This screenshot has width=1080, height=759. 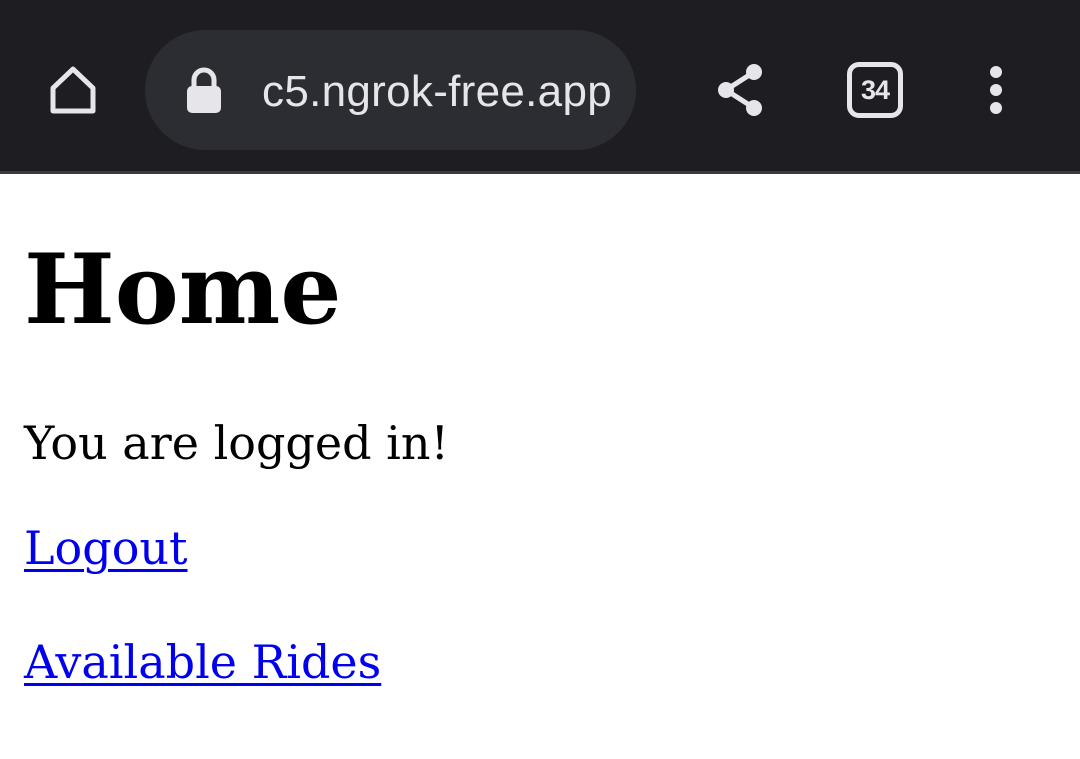 What do you see at coordinates (202, 662) in the screenshot?
I see `available-rides-link: Available Rides` at bounding box center [202, 662].